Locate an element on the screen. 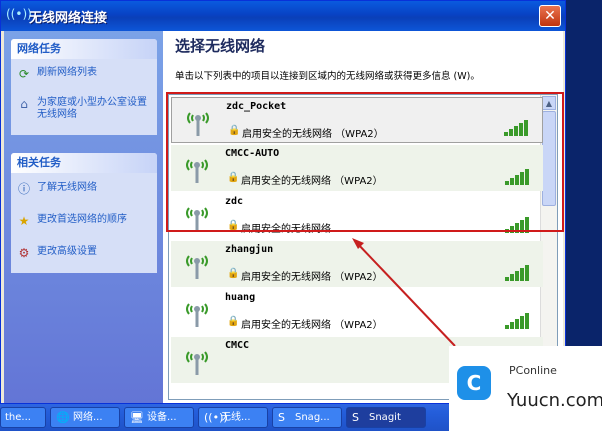  taskbar-app-icon: 🖥 is located at coordinates (137, 417).